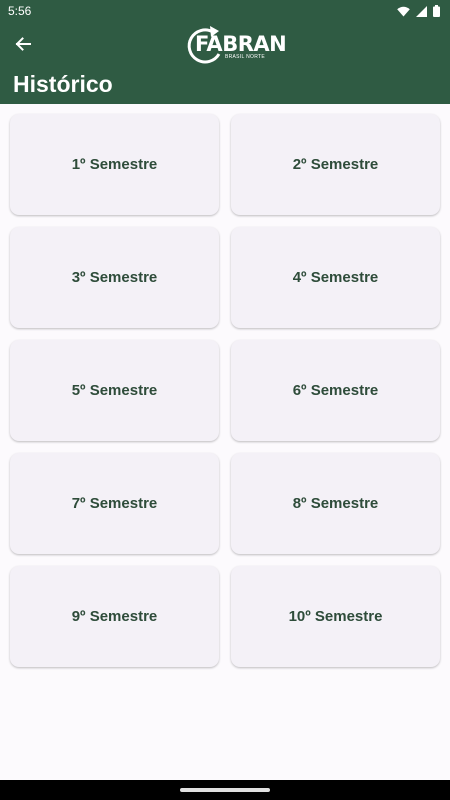  I want to click on status-bar: 5:56, so click(225, 11).